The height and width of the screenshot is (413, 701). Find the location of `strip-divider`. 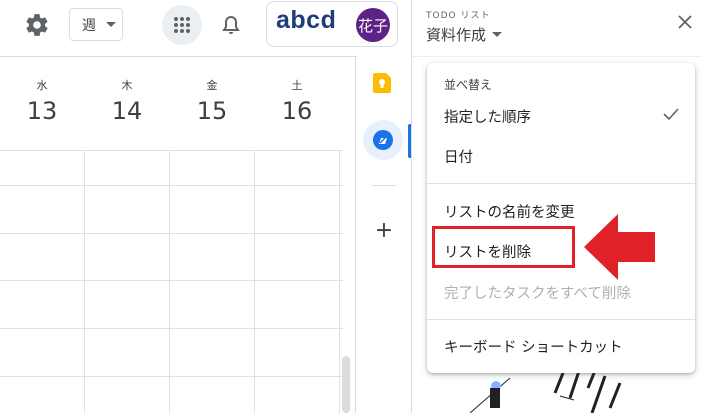

strip-divider is located at coordinates (384, 185).